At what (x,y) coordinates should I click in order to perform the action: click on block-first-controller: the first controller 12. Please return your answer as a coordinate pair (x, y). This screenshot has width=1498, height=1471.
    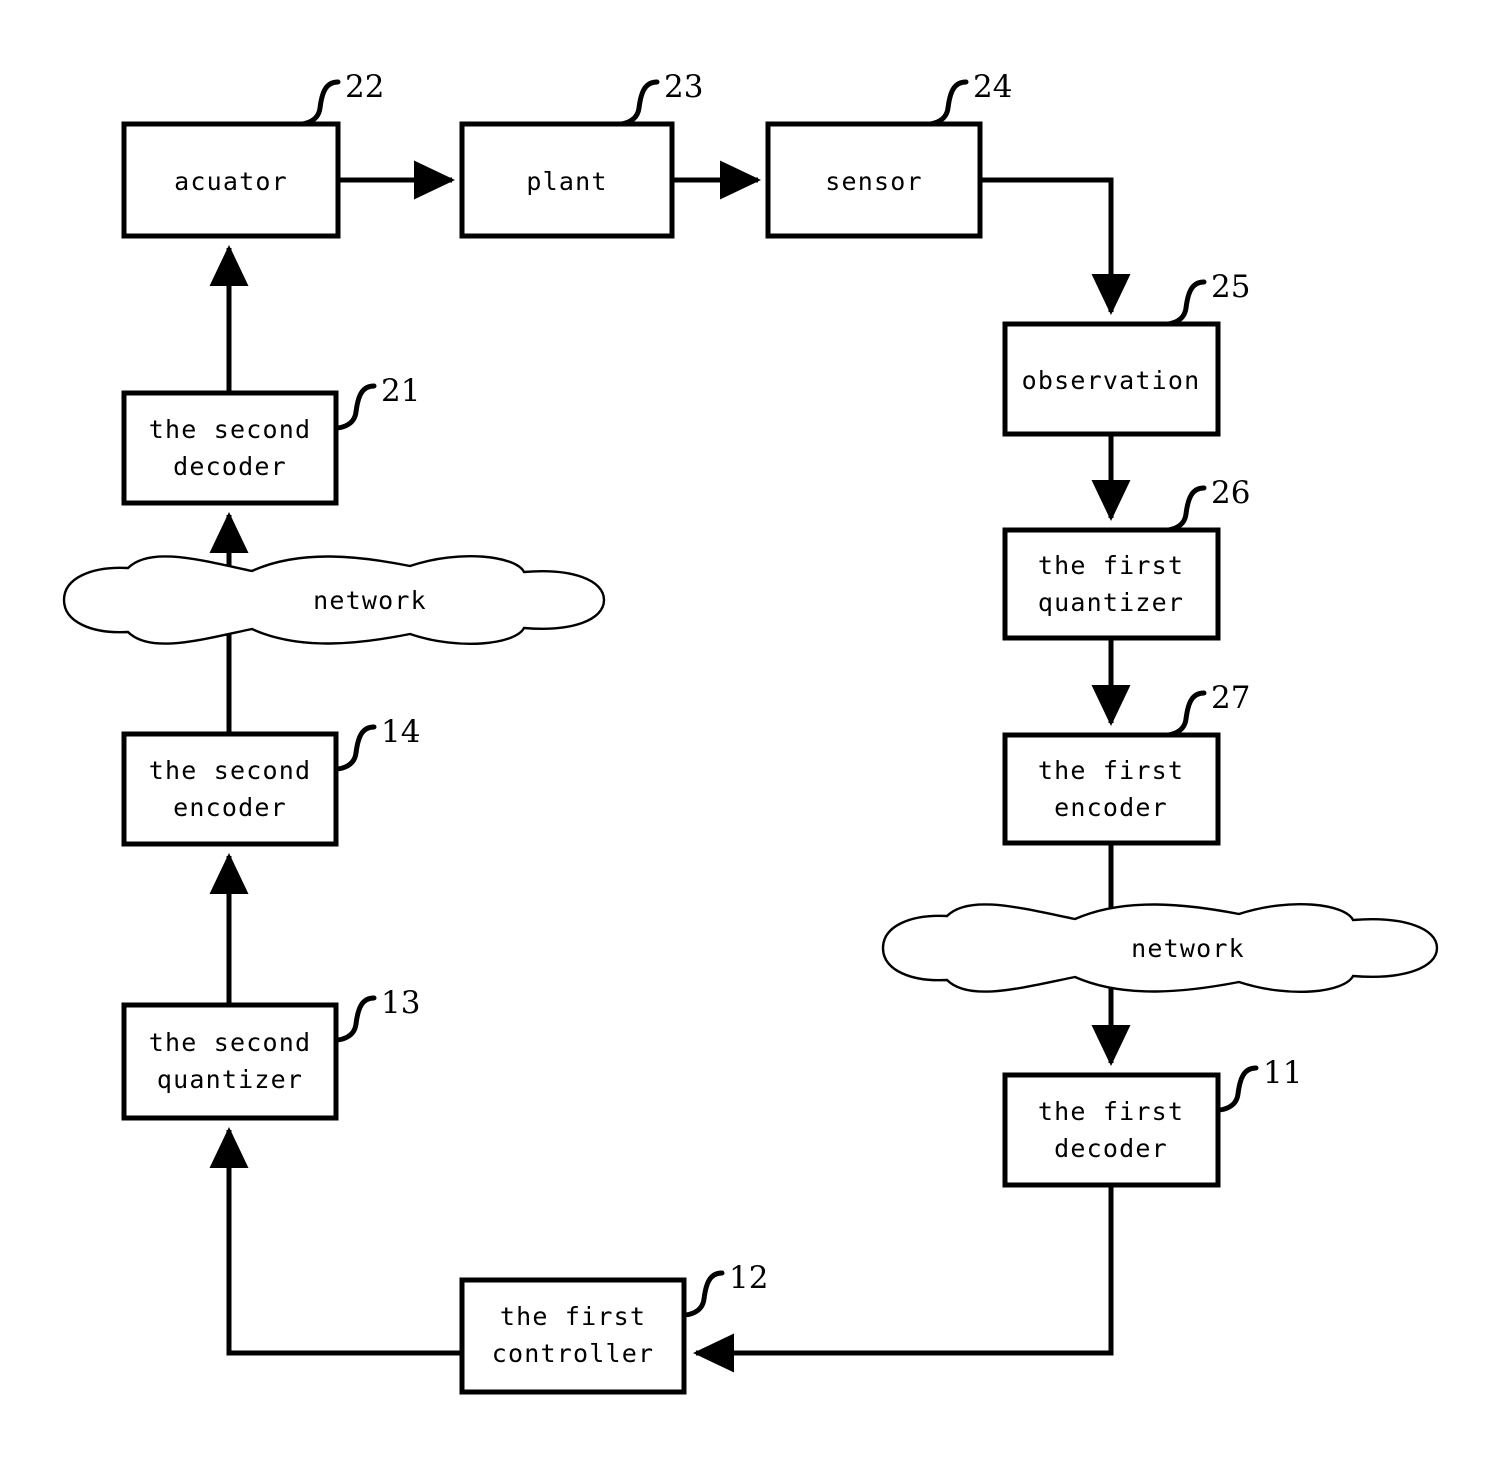
    Looking at the image, I should click on (613, 1327).